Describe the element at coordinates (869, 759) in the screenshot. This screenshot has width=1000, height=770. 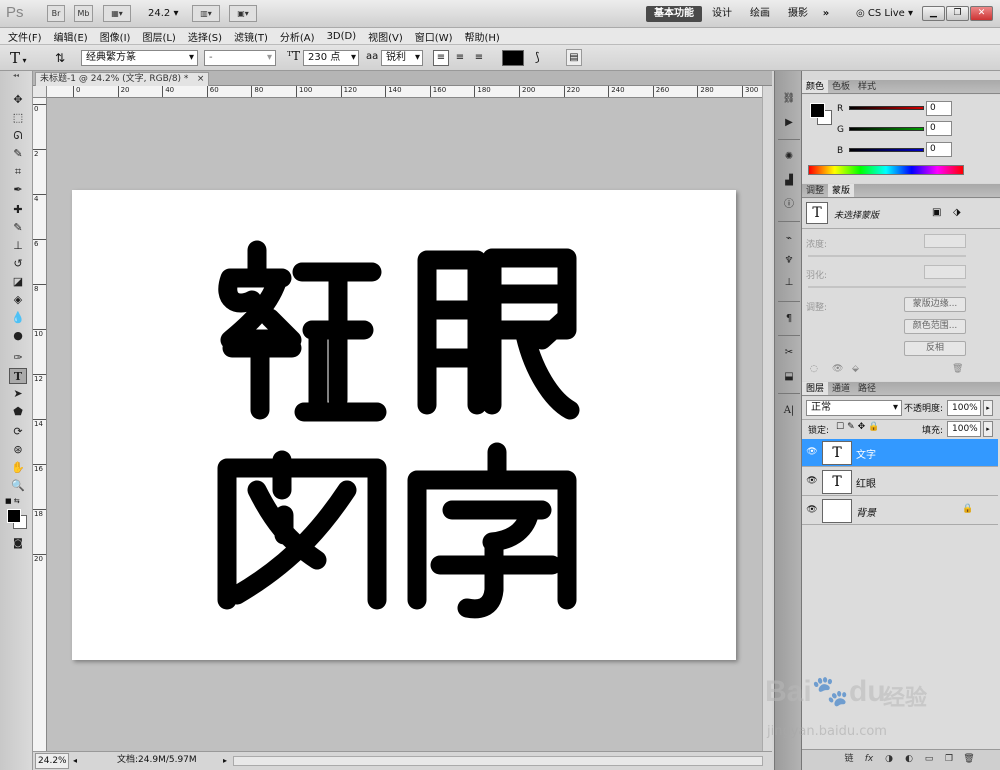
I see `fx-icon: fx` at that location.